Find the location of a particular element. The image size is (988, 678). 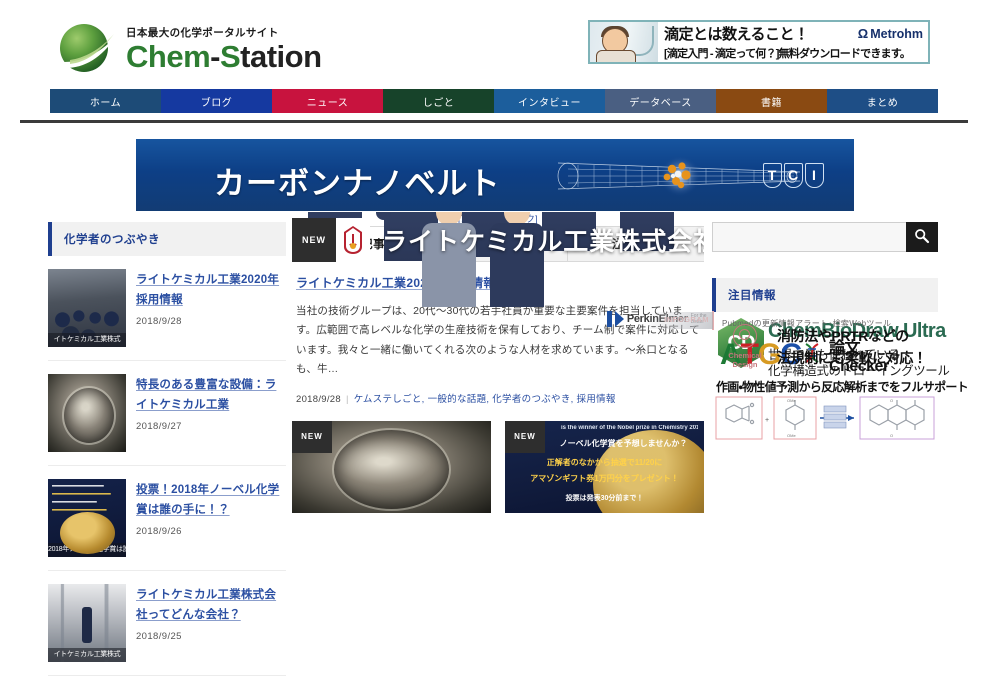

article-title: ライトケミカル工業株式会社ってどんな会社？ is located at coordinates (206, 605).